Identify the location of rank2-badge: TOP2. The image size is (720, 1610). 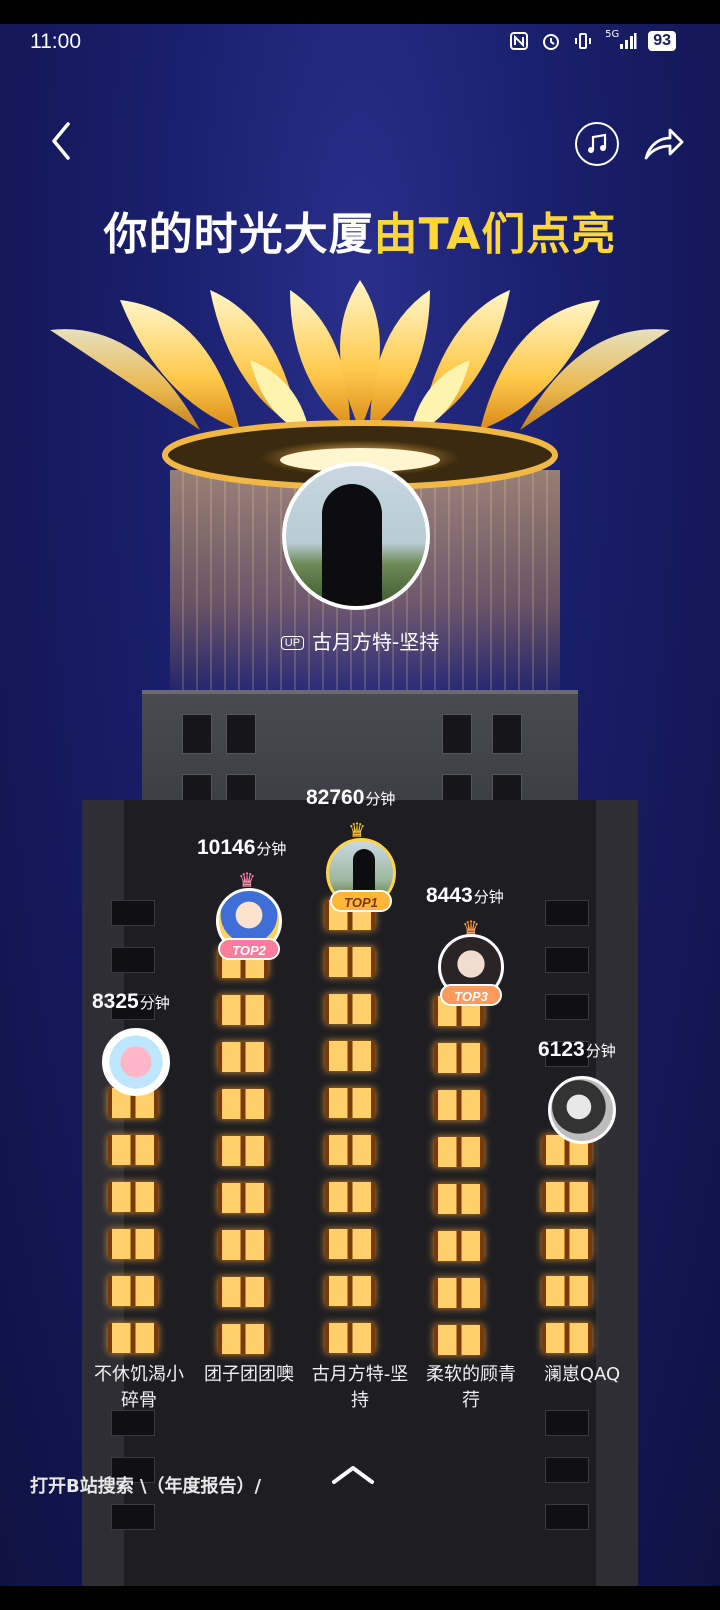
(249, 949).